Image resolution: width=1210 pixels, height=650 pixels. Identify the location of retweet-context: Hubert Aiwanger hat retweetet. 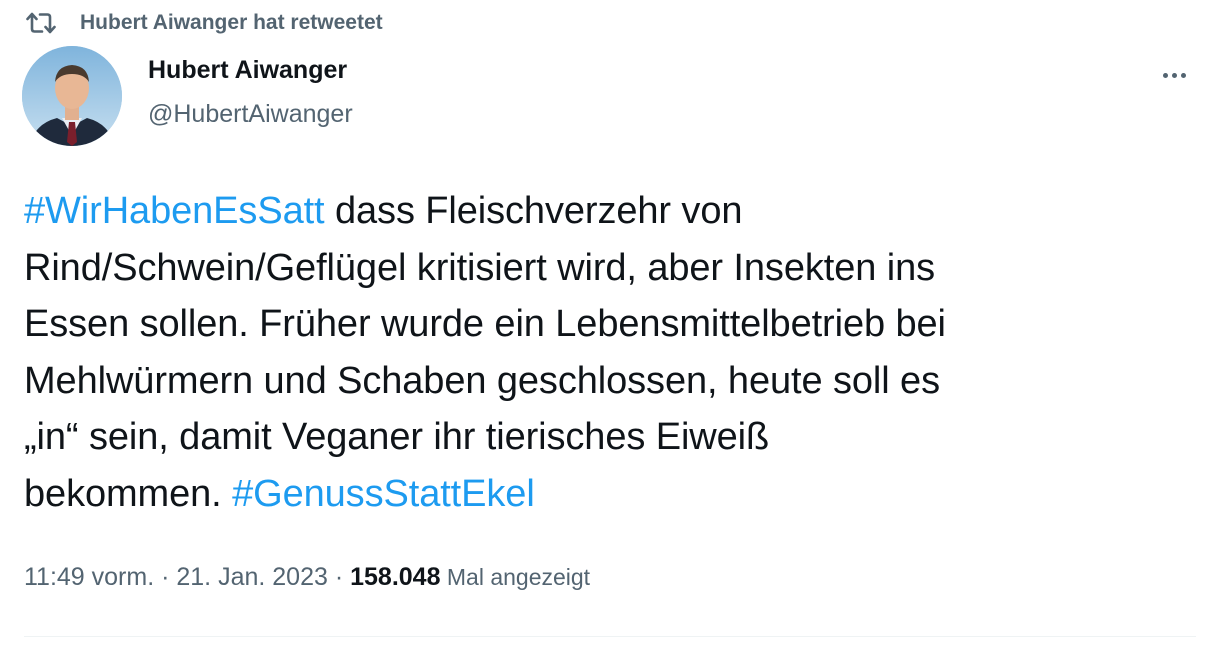
(203, 23).